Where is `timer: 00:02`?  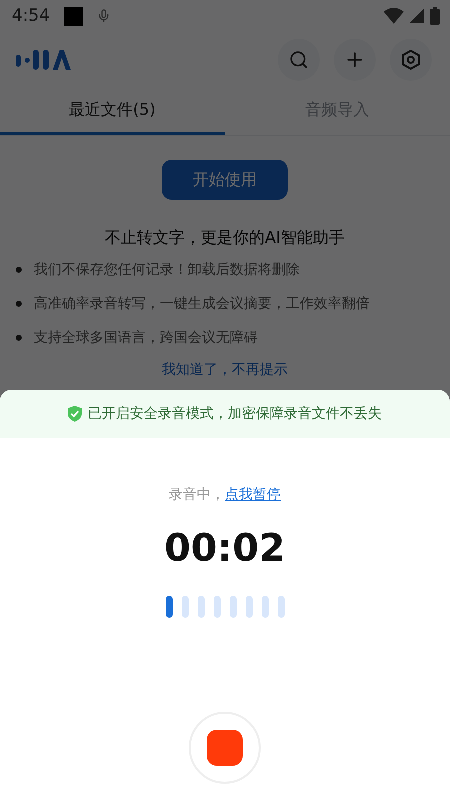
timer: 00:02 is located at coordinates (225, 548).